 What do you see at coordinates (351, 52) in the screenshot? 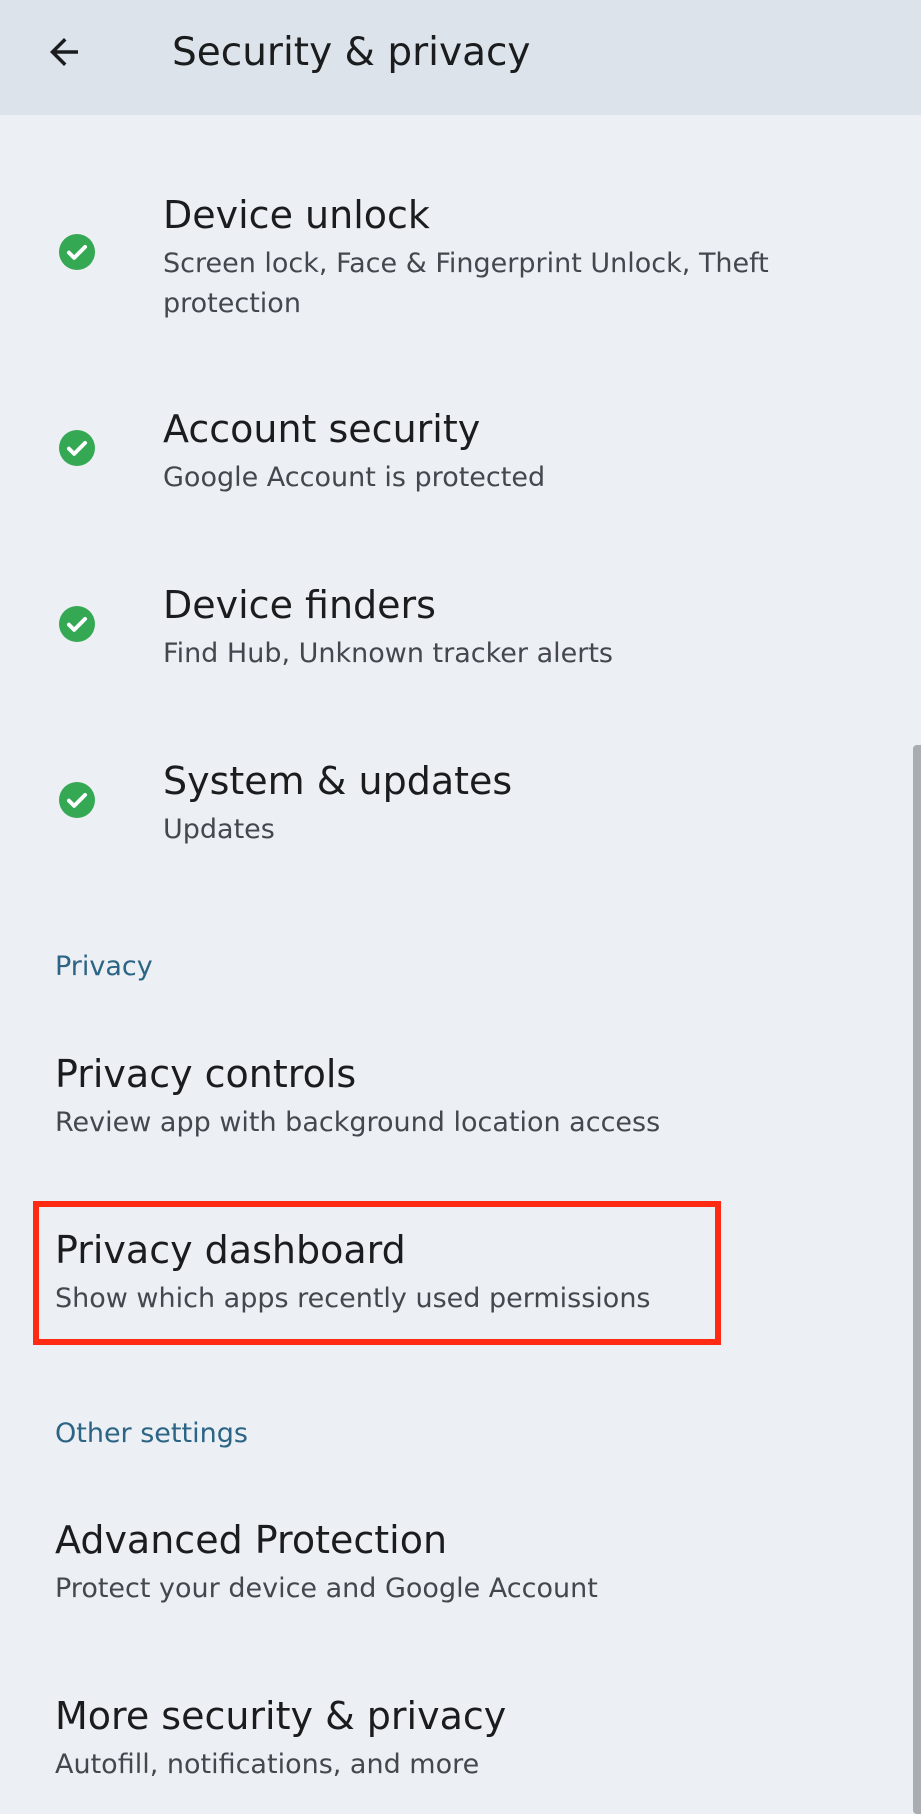
I see `page-title: Security & privacy` at bounding box center [351, 52].